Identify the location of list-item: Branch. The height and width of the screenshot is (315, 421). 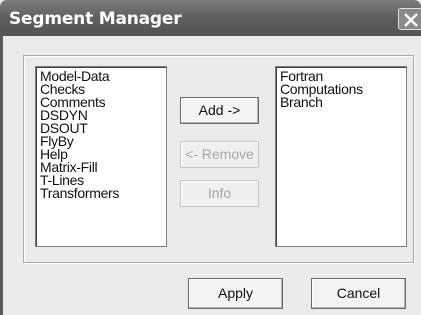
(343, 102).